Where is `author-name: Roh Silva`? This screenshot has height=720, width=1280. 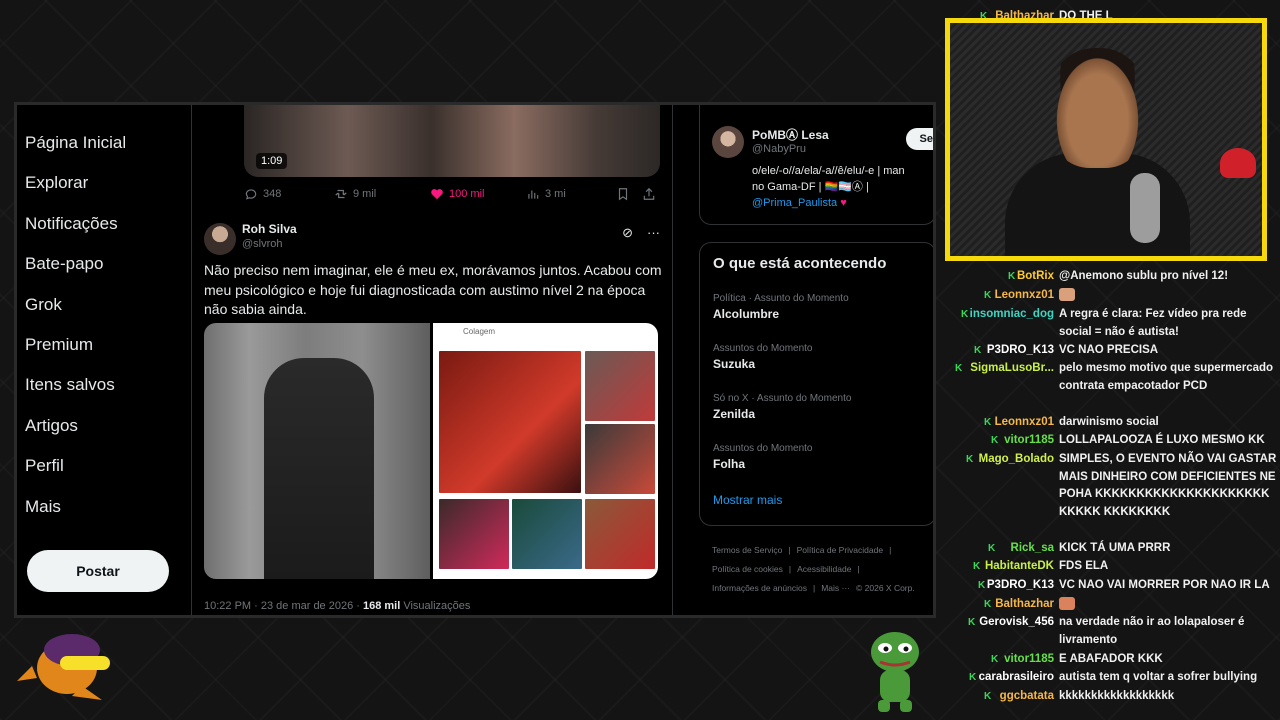 author-name: Roh Silva is located at coordinates (269, 229).